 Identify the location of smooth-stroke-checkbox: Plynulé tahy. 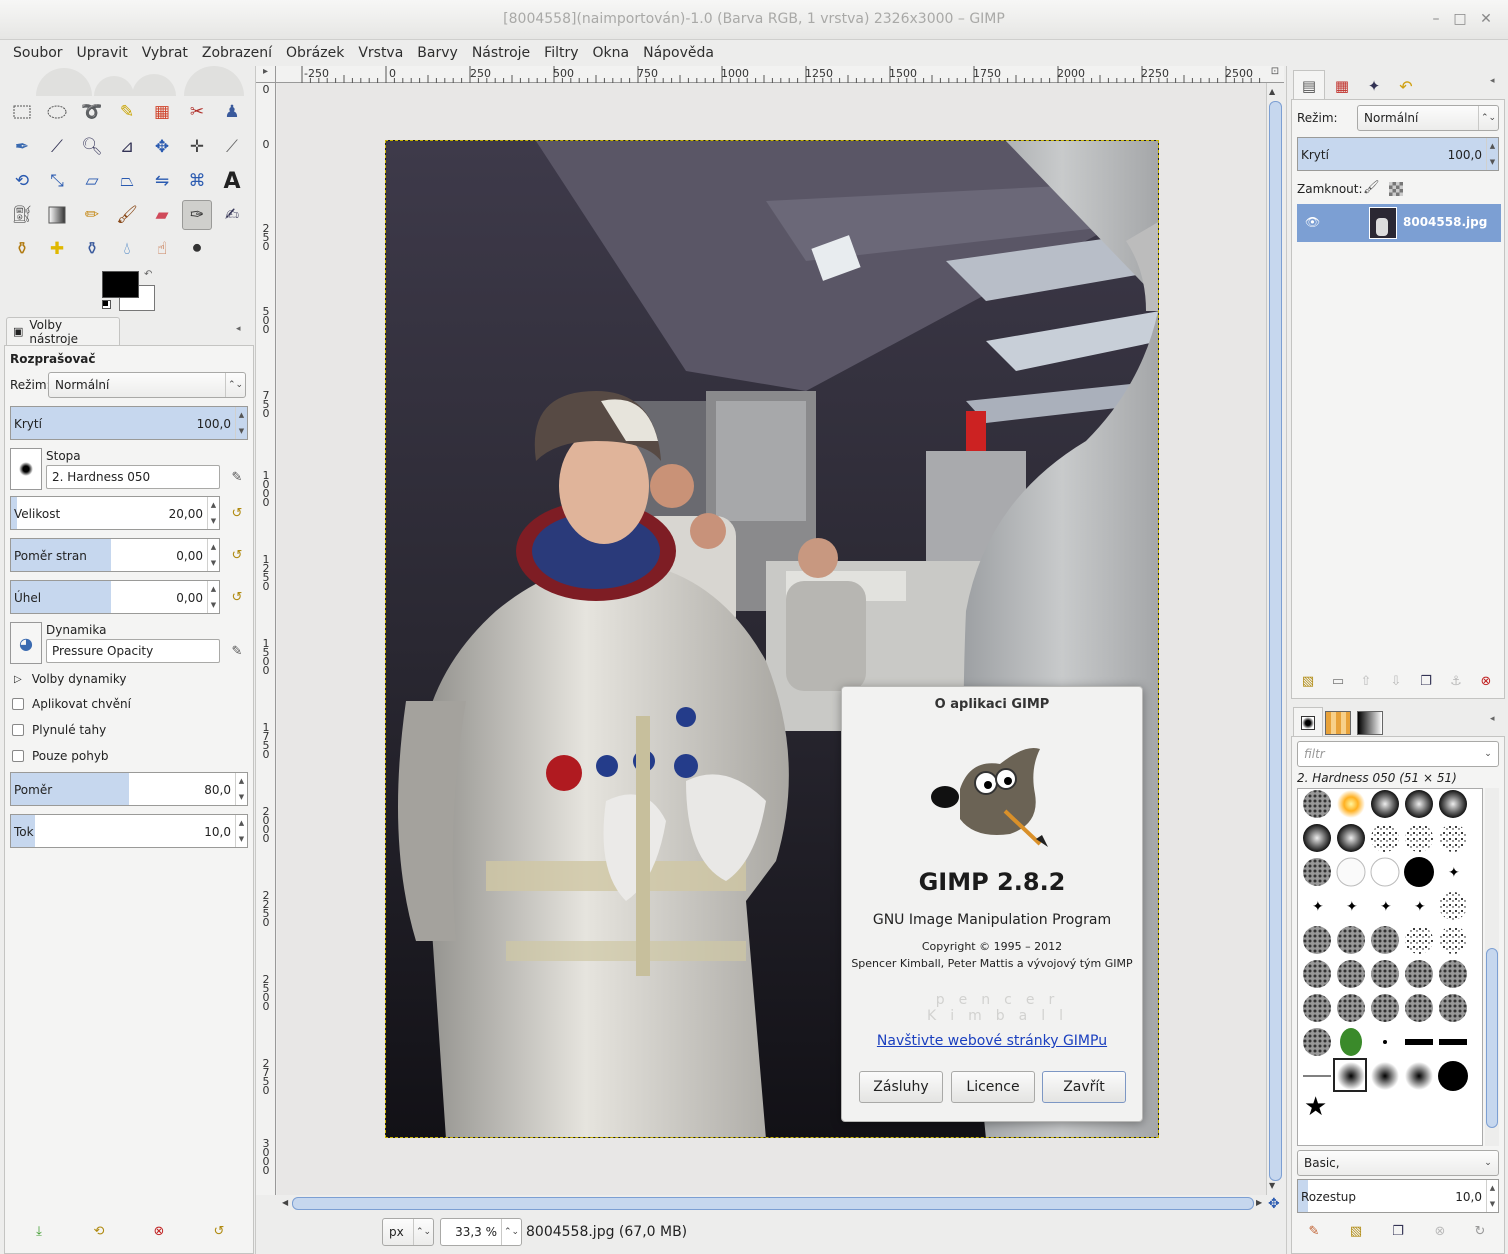
(59, 730).